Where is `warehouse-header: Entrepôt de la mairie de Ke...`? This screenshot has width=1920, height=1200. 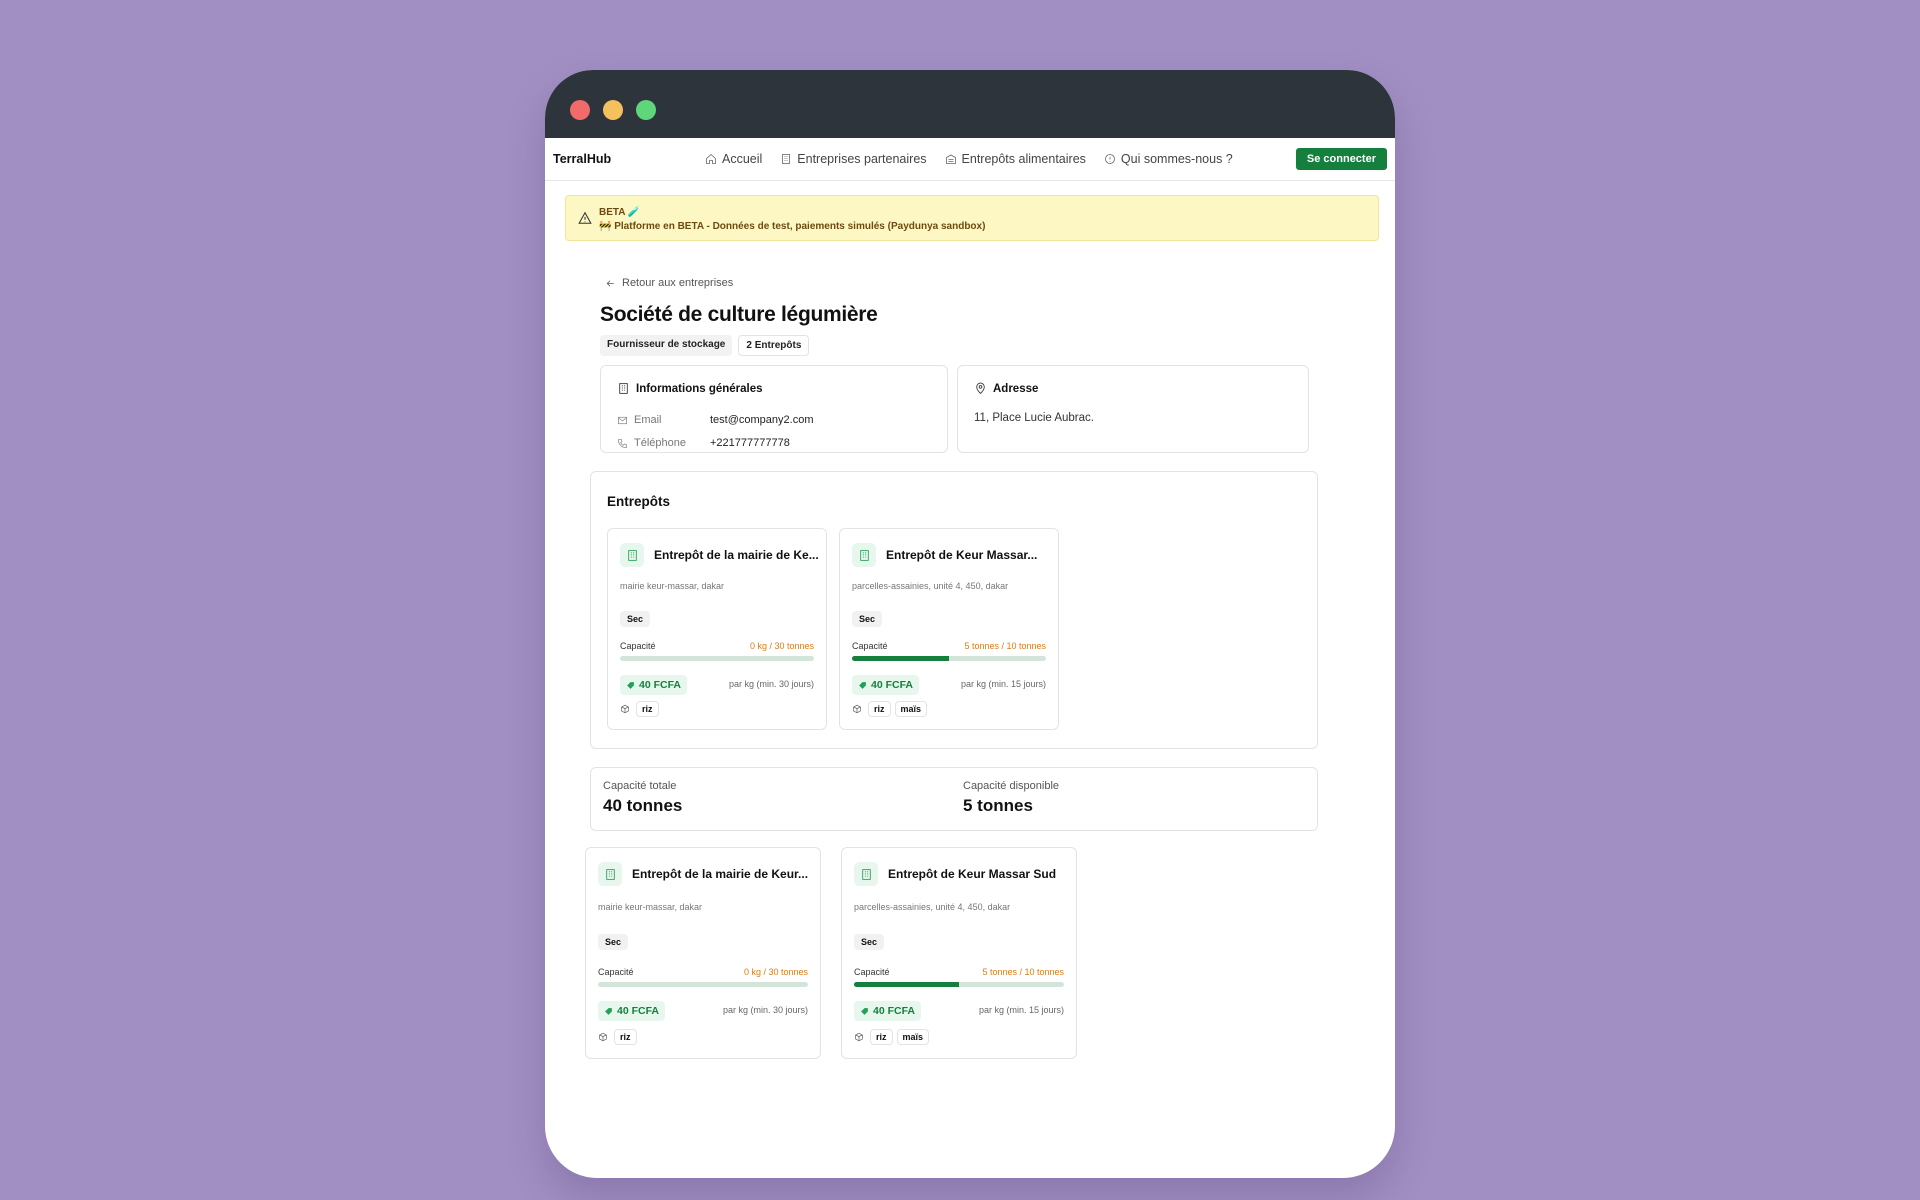 warehouse-header: Entrepôt de la mairie de Ke... is located at coordinates (719, 555).